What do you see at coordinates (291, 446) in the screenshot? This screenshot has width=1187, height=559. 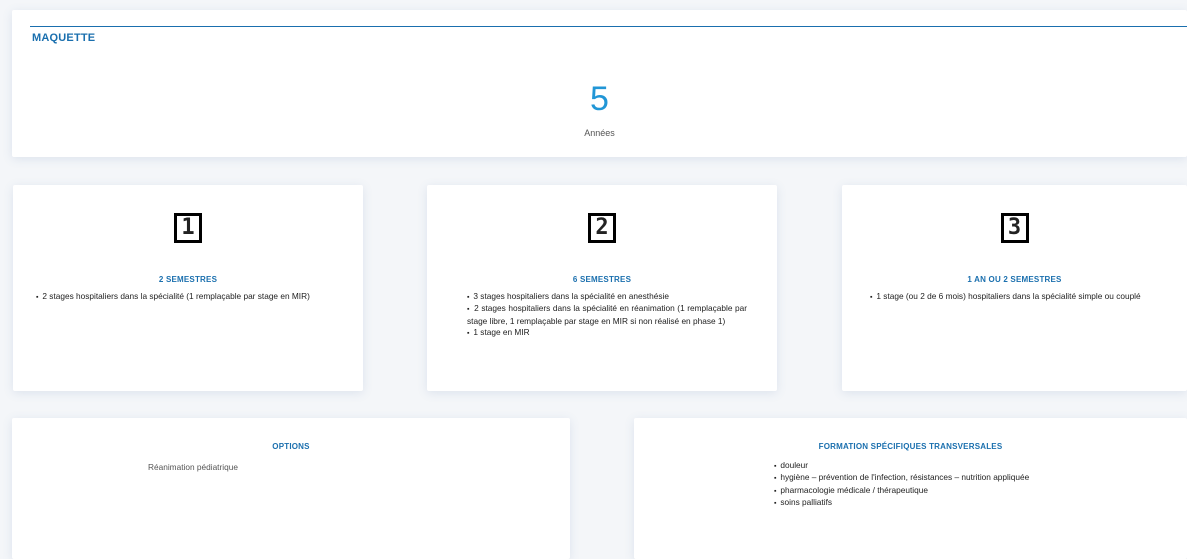 I see `options-title: OPTIONS` at bounding box center [291, 446].